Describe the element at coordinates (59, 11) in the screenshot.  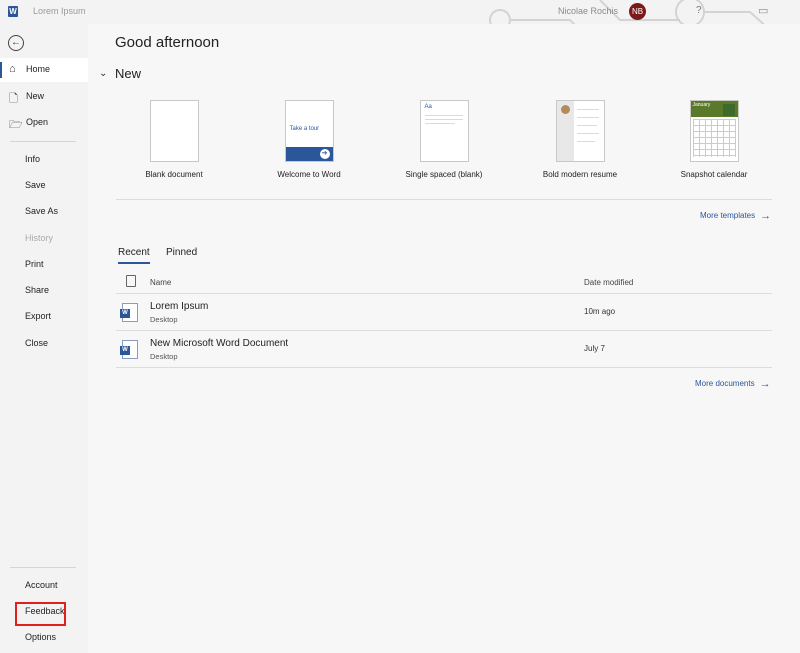
I see `document-title: Lorem Ipsum` at that location.